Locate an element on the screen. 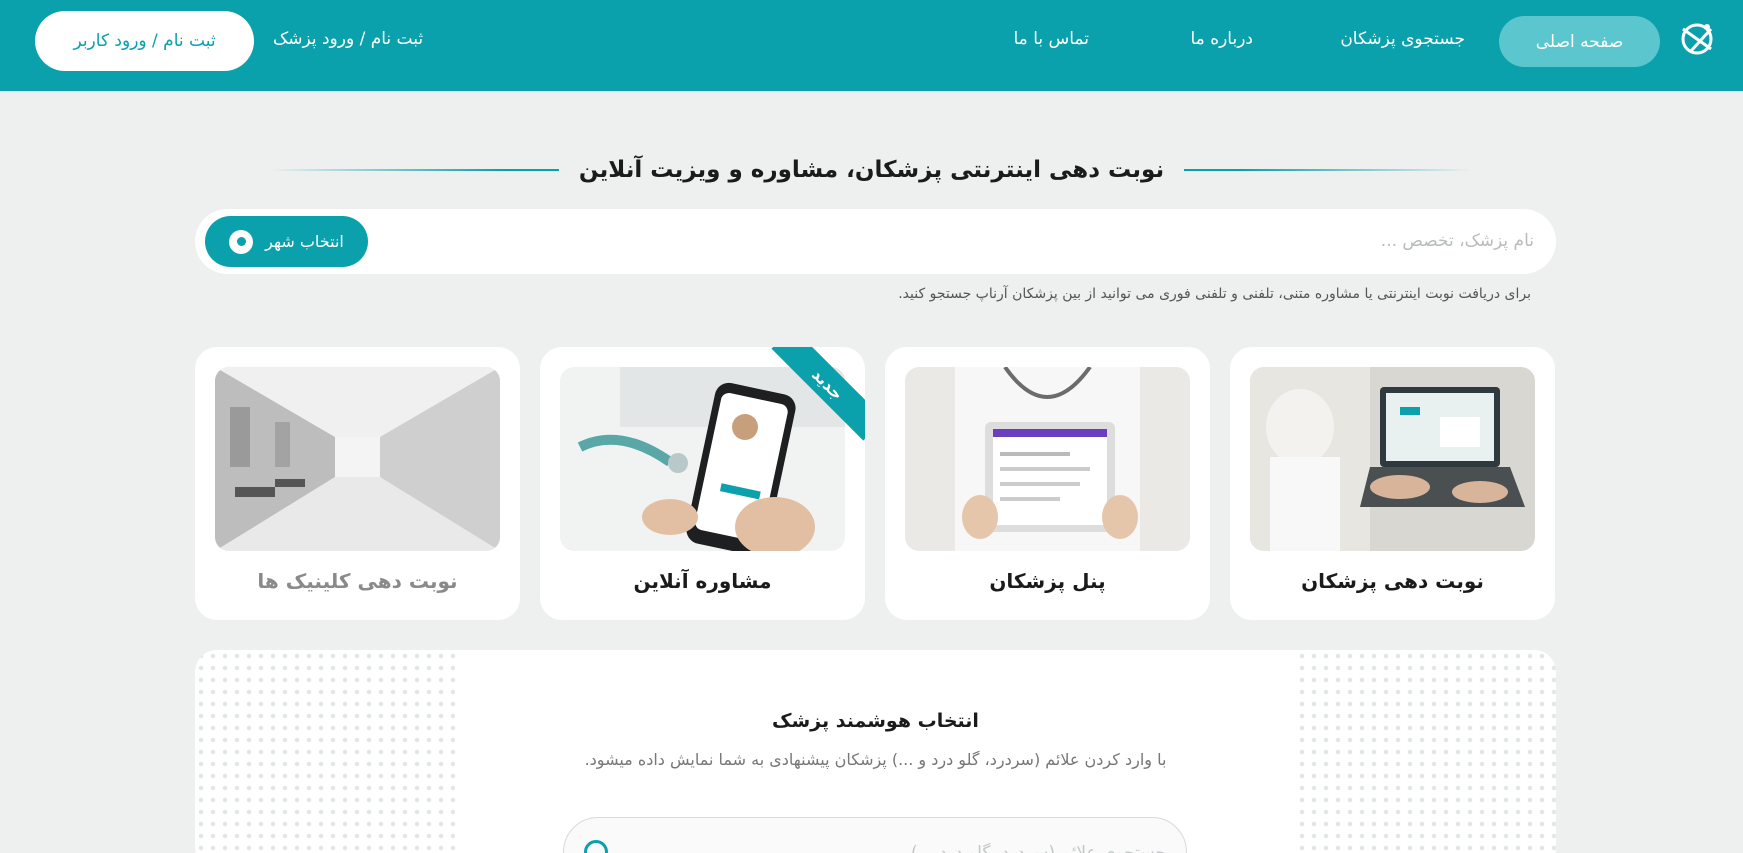 The image size is (1743, 853). doctor-login-link: ثبت نام / ورود پزشک is located at coordinates (348, 39).